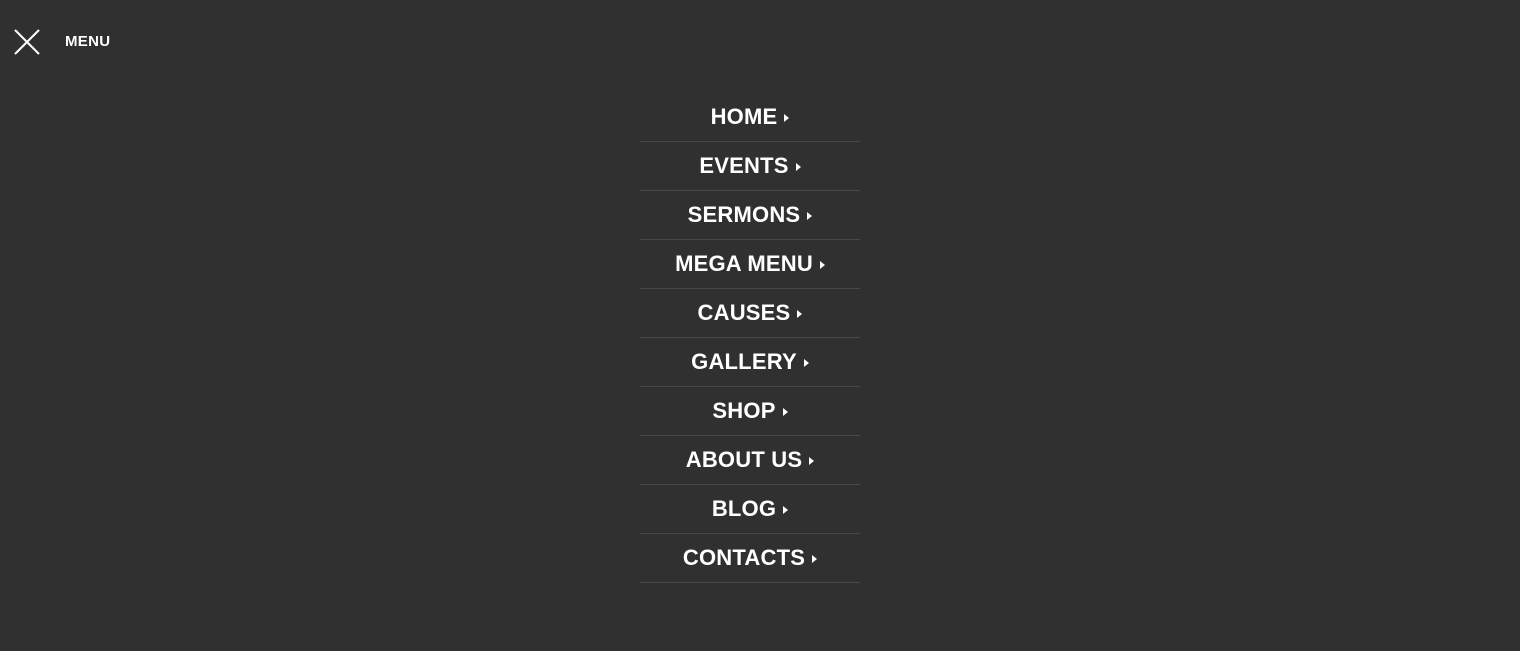 The height and width of the screenshot is (651, 1520). I want to click on nav-item-about-us: ABOUT US, so click(750, 460).